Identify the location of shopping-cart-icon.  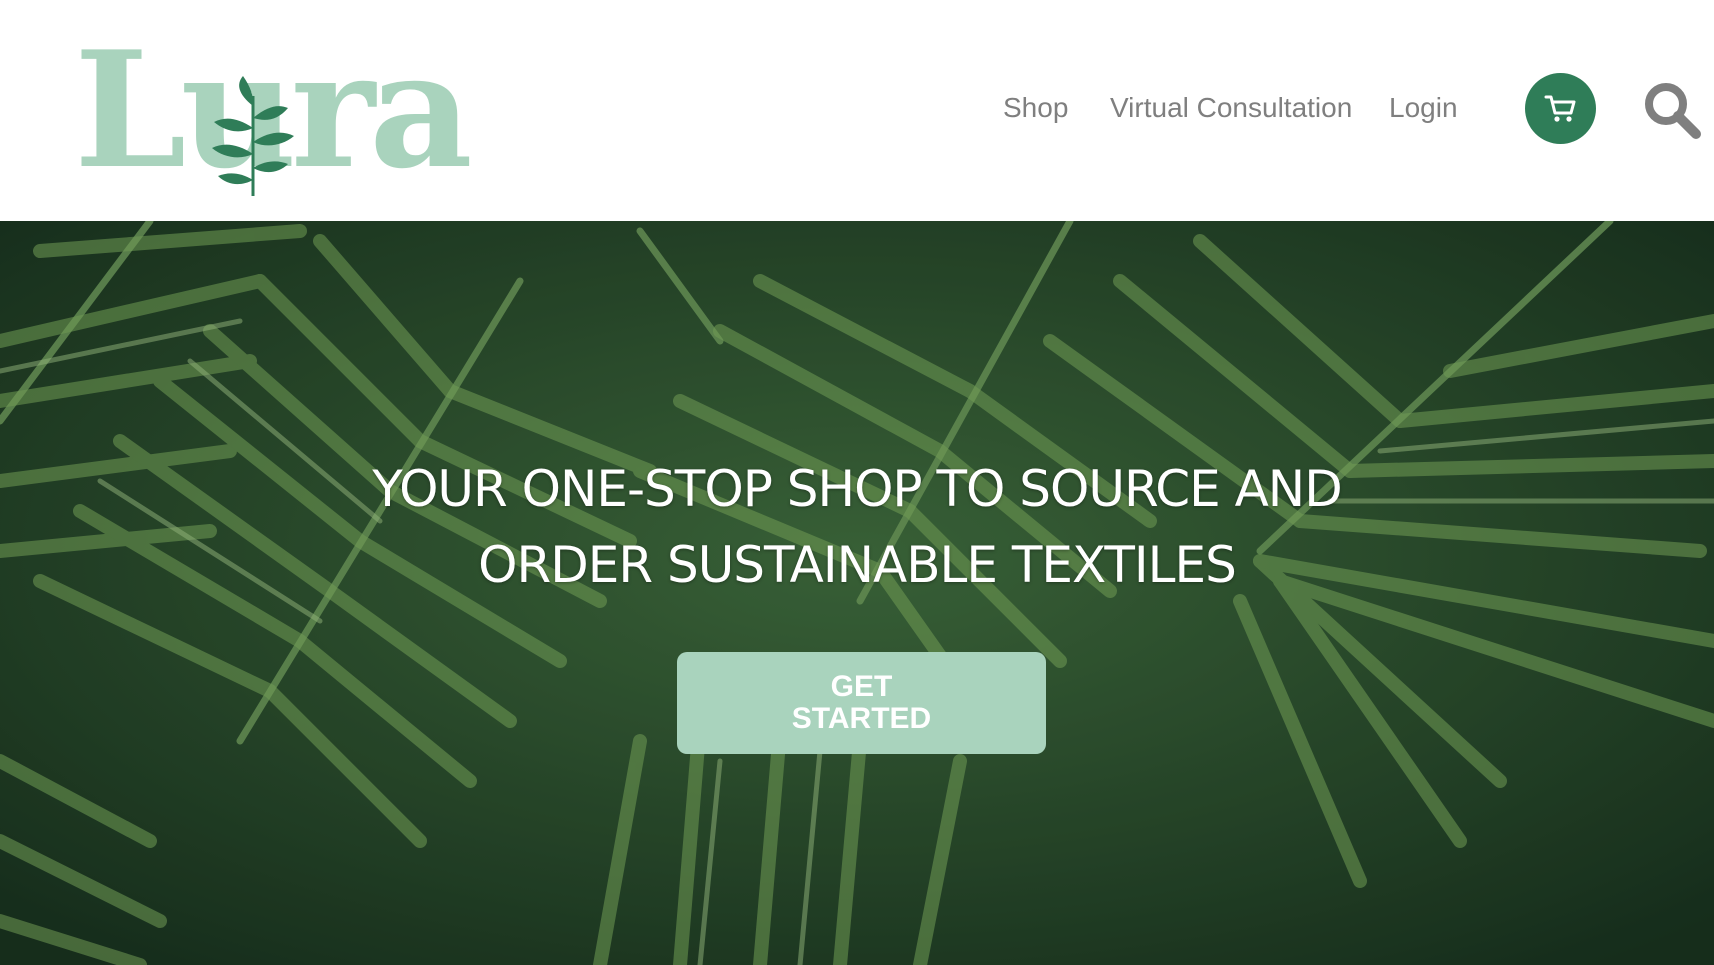
(1559, 108).